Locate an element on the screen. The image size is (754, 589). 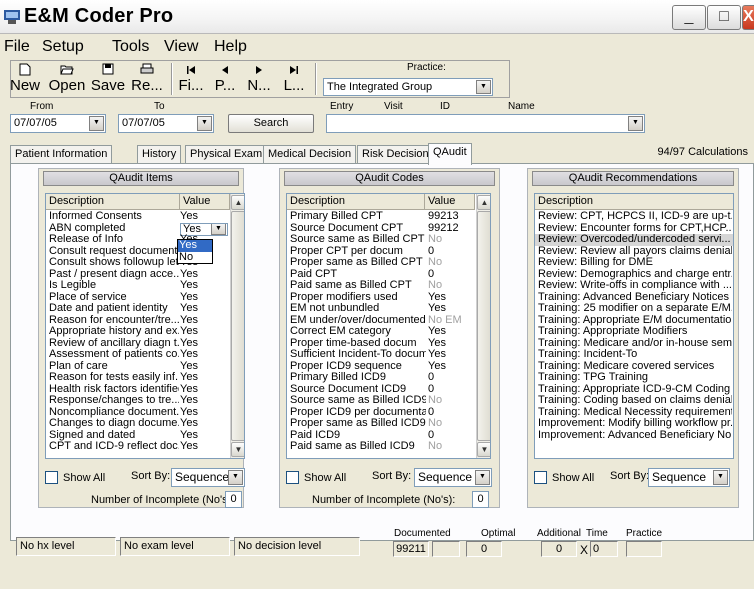
items-scrollbar: ▲ ▼ is located at coordinates (237, 326).